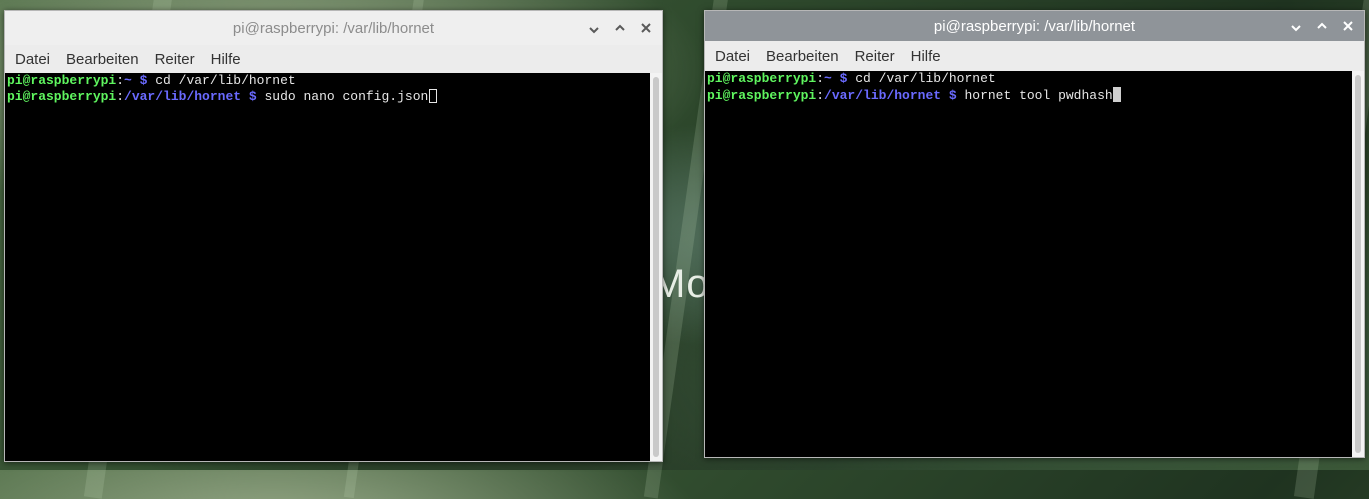 This screenshot has height=499, width=1369. Describe the element at coordinates (346, 96) in the screenshot. I see `command-text: sudo nano config.json` at that location.